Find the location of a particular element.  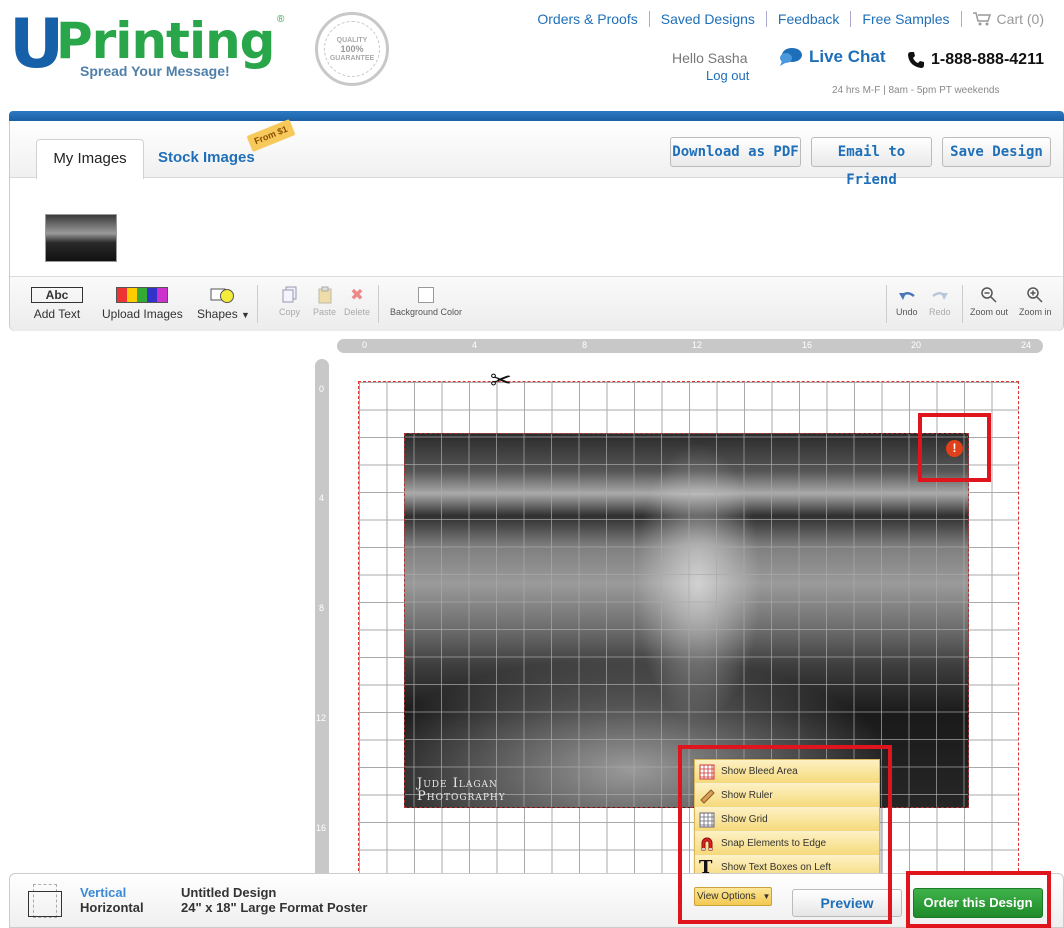

upload-images-label: Upload Images is located at coordinates (142, 314).